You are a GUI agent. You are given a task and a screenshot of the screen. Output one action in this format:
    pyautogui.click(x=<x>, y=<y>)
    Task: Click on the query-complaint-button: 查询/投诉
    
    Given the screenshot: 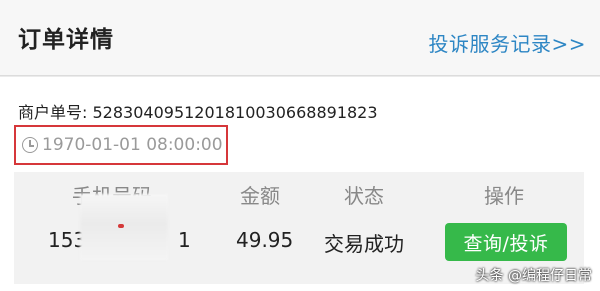 What is the action you would take?
    pyautogui.click(x=506, y=242)
    